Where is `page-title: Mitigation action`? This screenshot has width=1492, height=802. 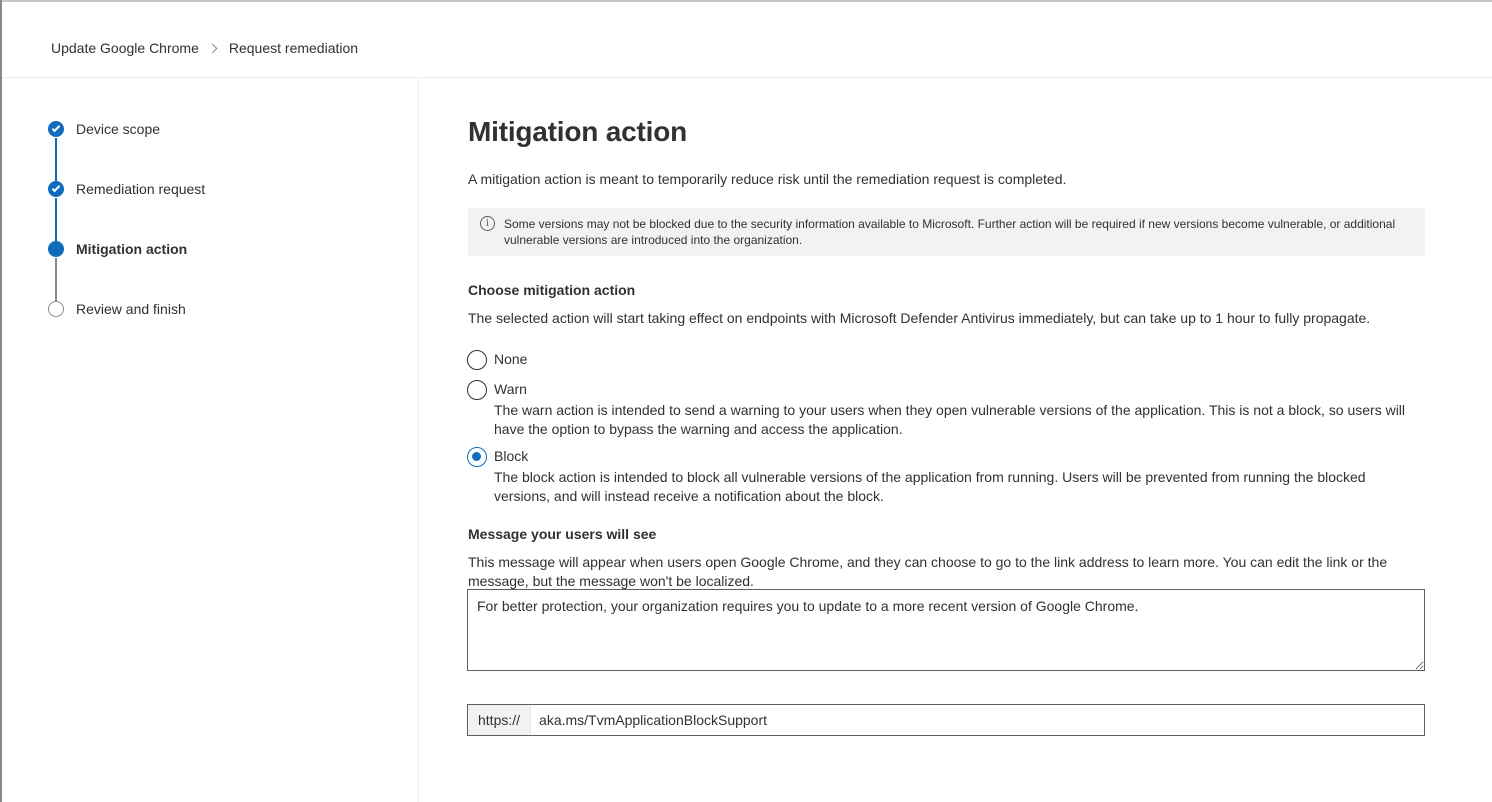 page-title: Mitigation action is located at coordinates (578, 131).